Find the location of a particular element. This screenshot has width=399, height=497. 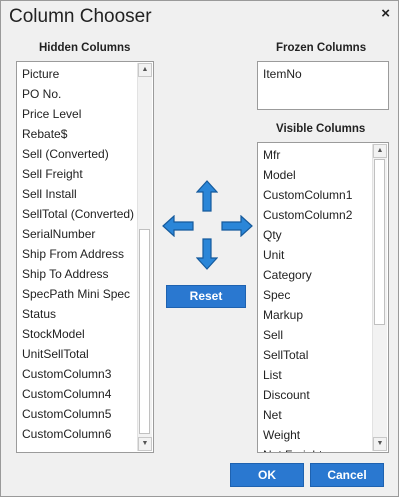

list-item: PO No. is located at coordinates (85, 95).